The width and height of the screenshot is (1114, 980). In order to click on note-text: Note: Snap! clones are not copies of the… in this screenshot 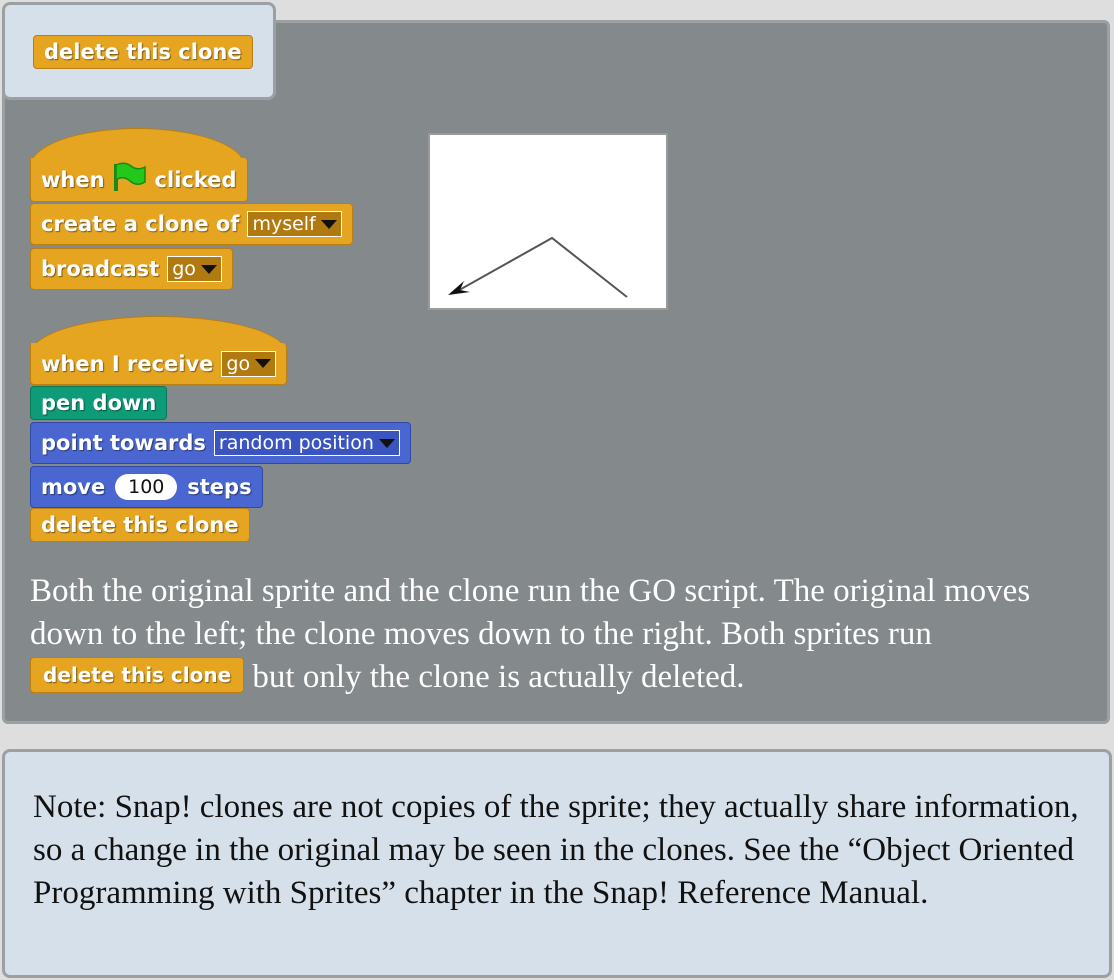, I will do `click(556, 850)`.